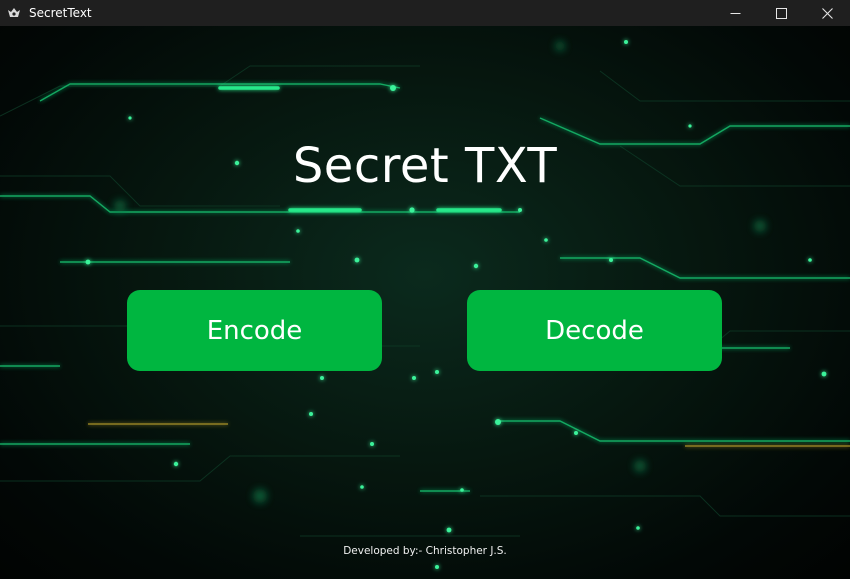 The width and height of the screenshot is (850, 579). I want to click on developer-credit: Developed by:- Christopher J.S., so click(425, 551).